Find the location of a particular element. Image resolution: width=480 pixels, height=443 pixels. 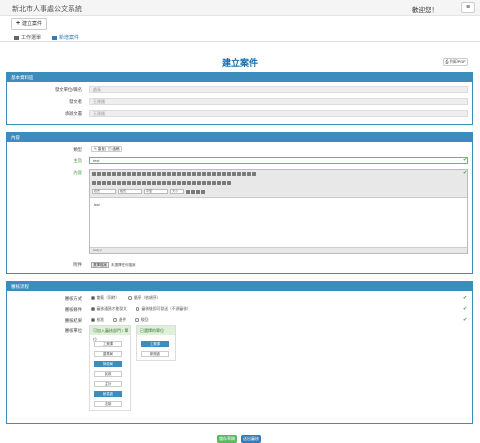

language-icon is located at coordinates (189, 183).